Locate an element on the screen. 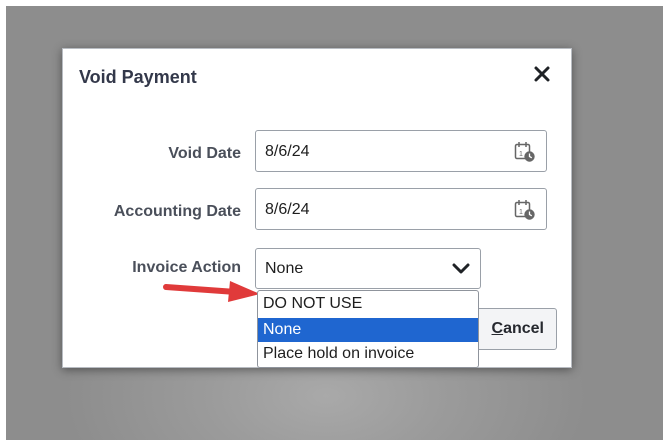 Image resolution: width=663 pixels, height=440 pixels. option-none: None is located at coordinates (368, 330).